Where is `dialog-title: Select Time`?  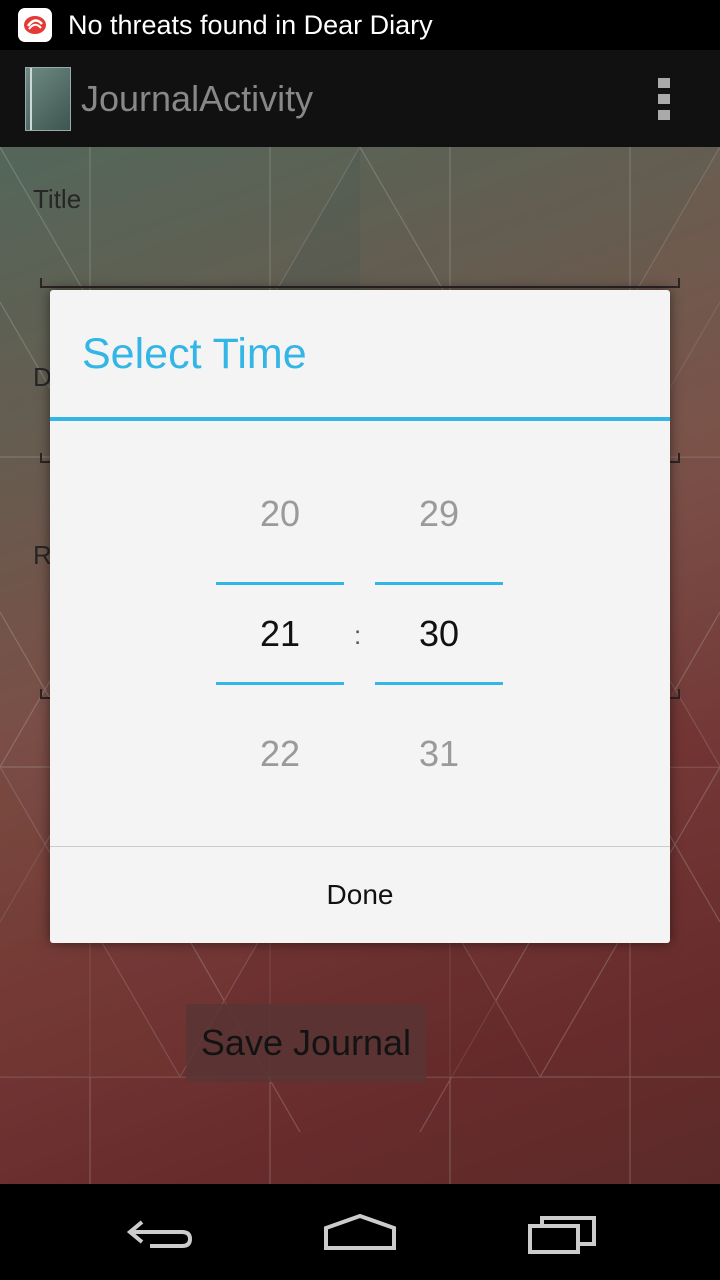
dialog-title: Select Time is located at coordinates (194, 354).